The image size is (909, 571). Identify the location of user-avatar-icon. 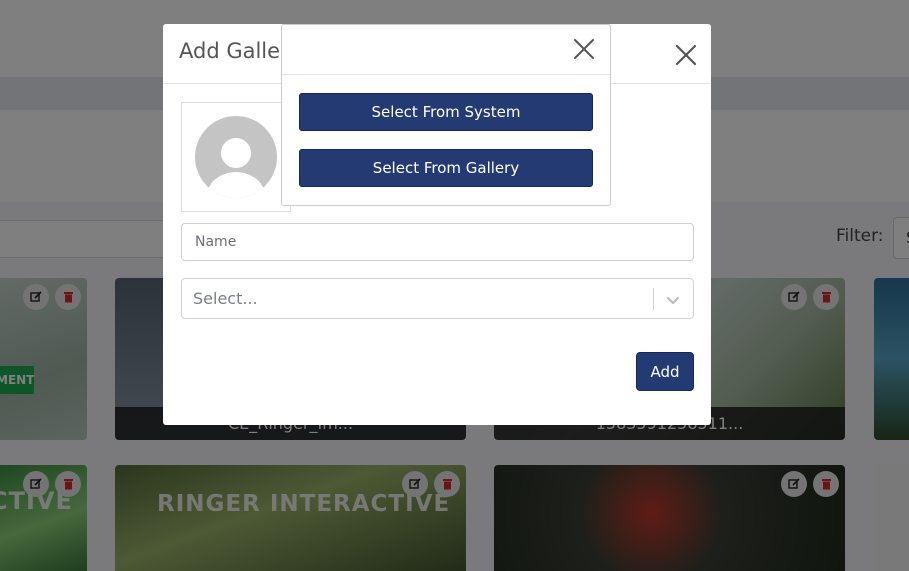
(236, 157).